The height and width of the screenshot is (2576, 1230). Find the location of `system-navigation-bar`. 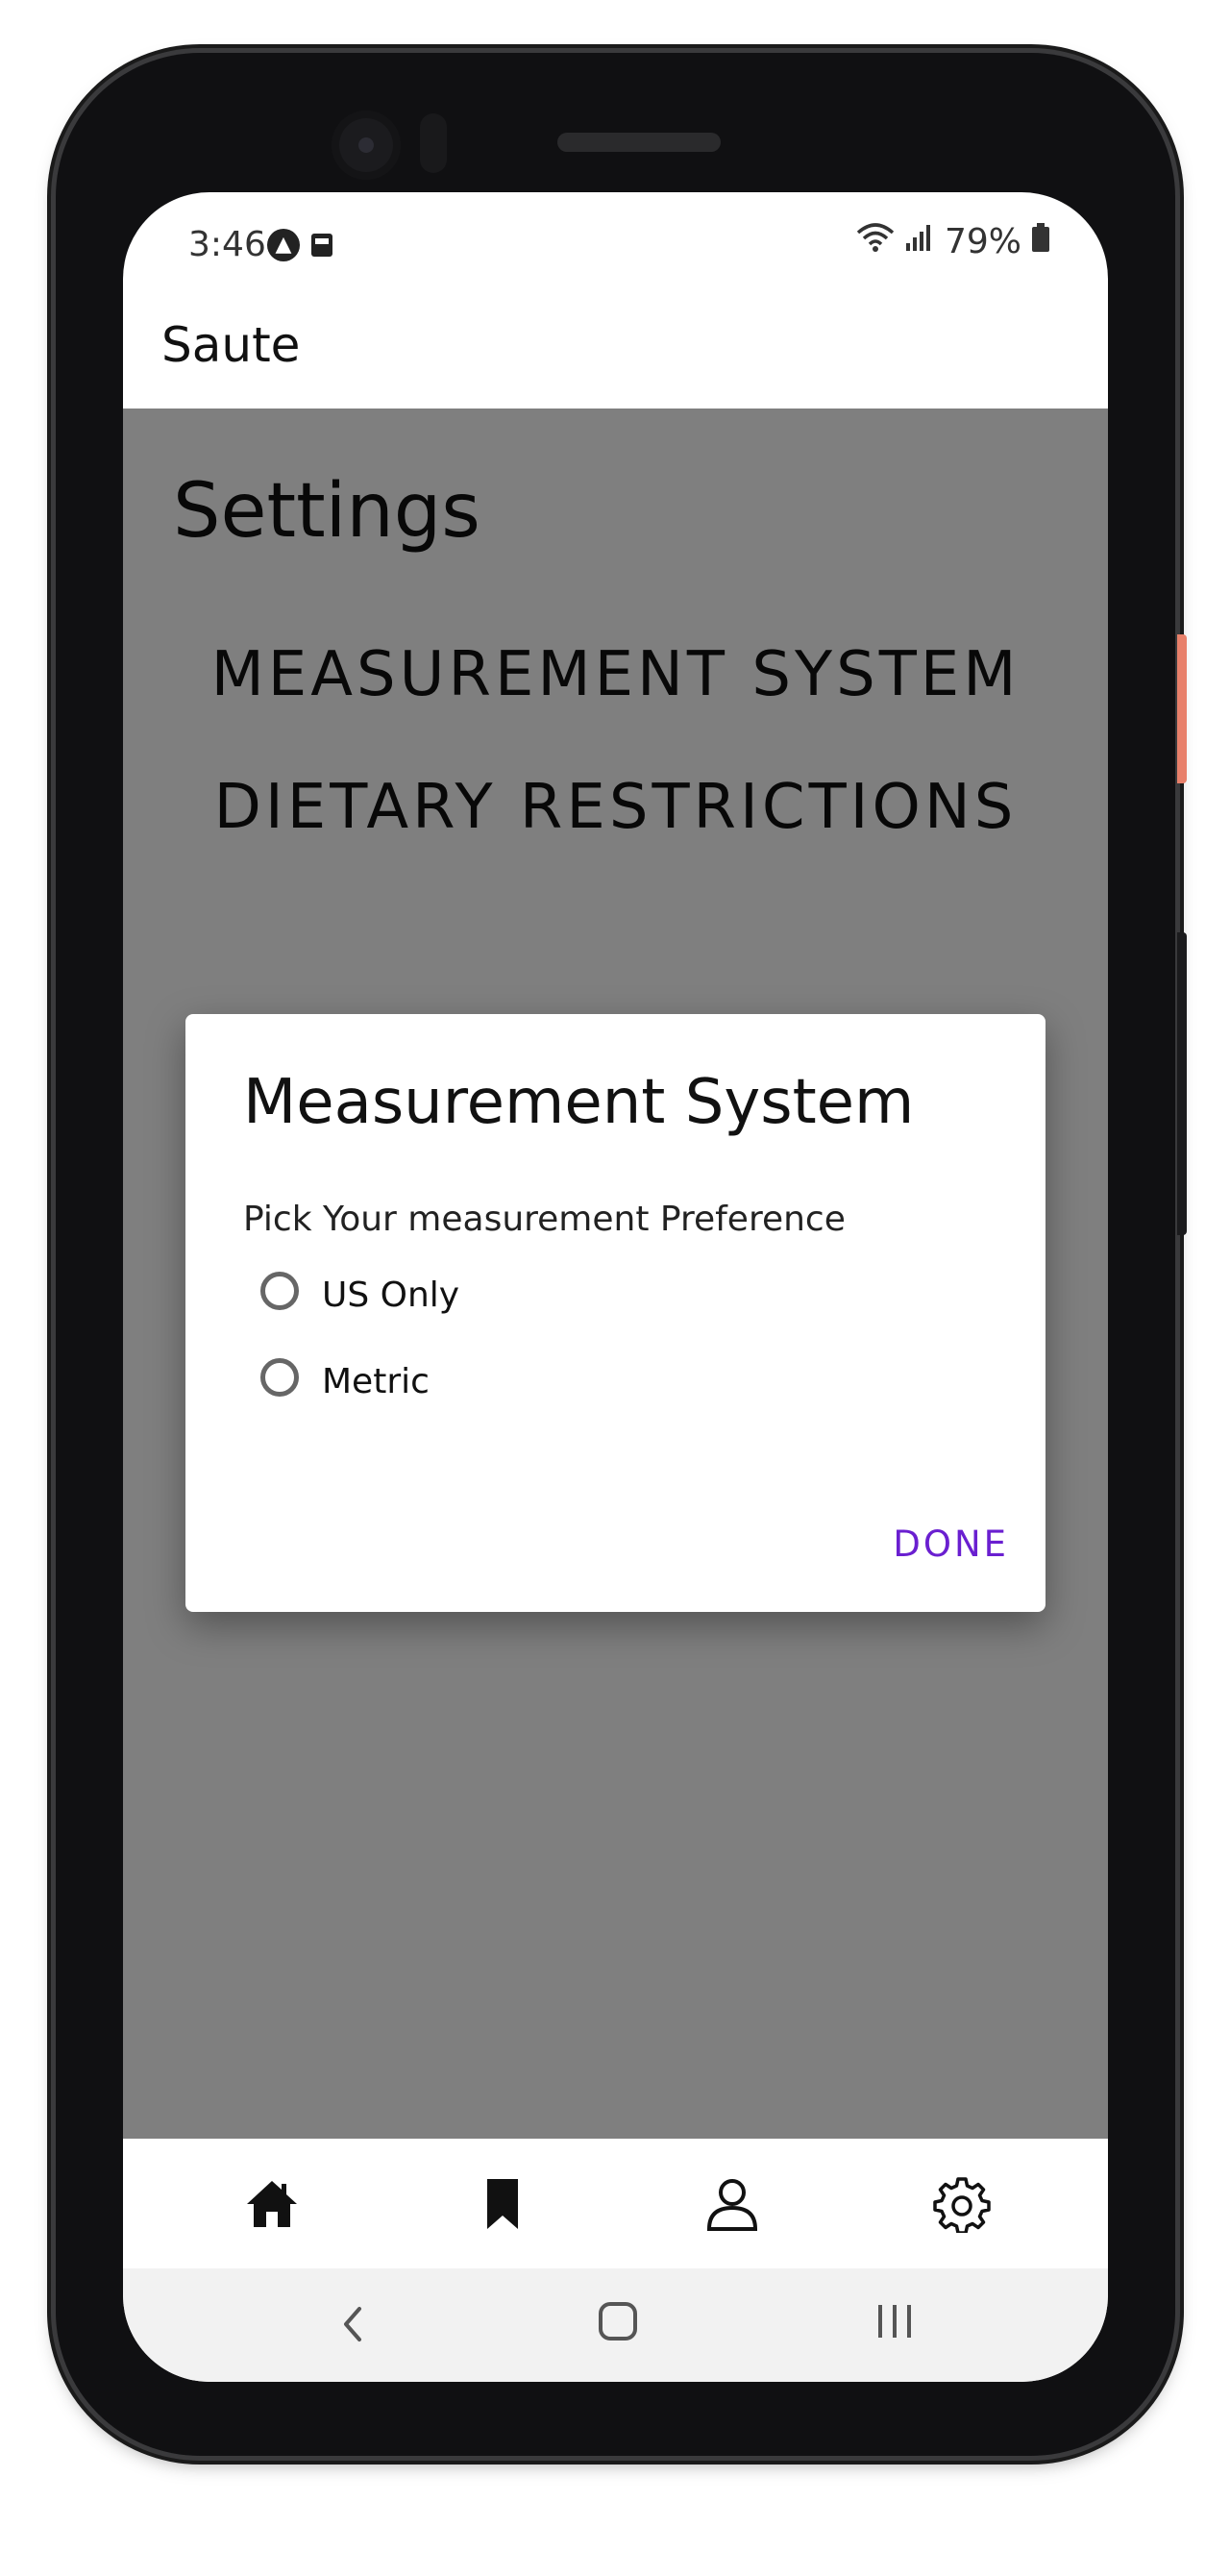

system-navigation-bar is located at coordinates (616, 2325).